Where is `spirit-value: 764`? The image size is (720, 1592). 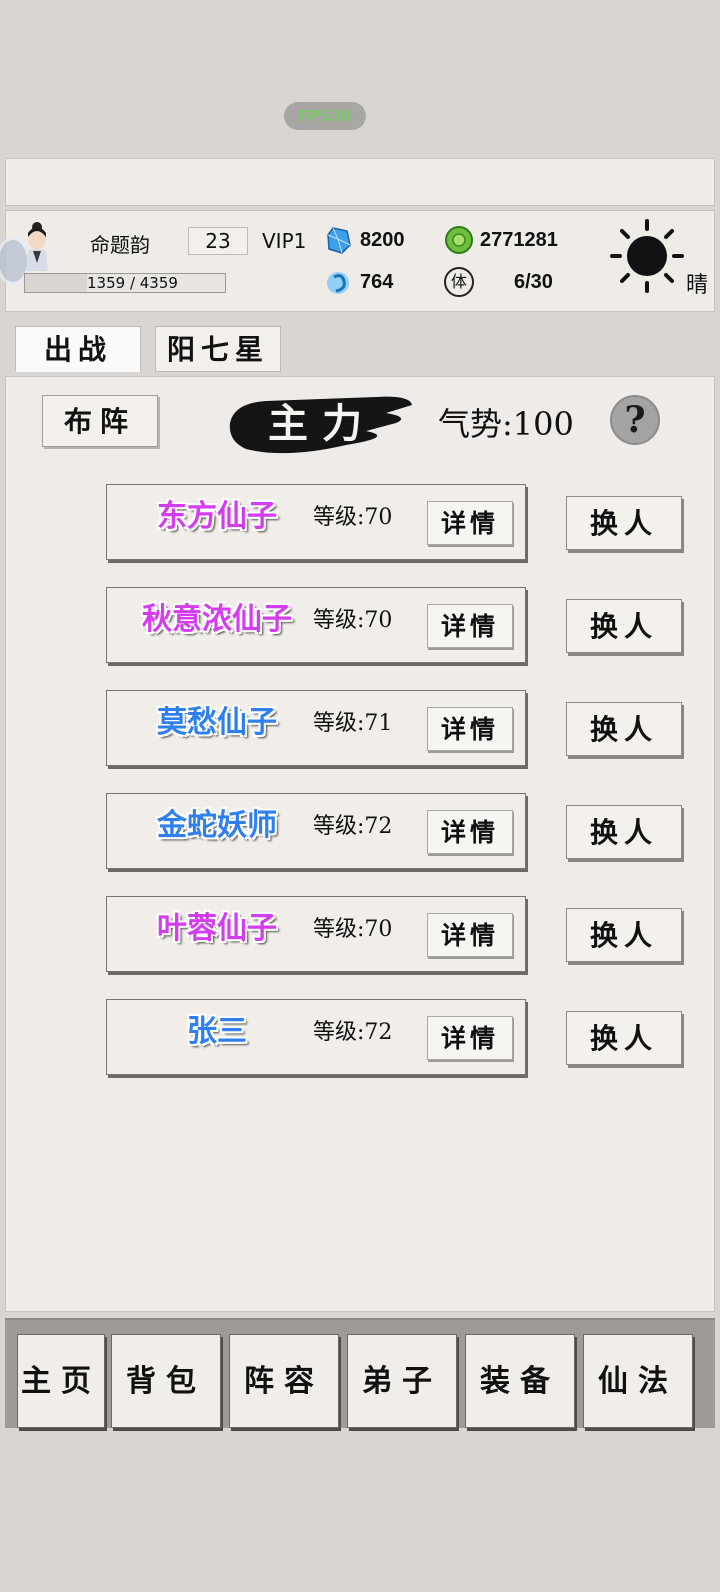
spirit-value: 764 is located at coordinates (377, 281).